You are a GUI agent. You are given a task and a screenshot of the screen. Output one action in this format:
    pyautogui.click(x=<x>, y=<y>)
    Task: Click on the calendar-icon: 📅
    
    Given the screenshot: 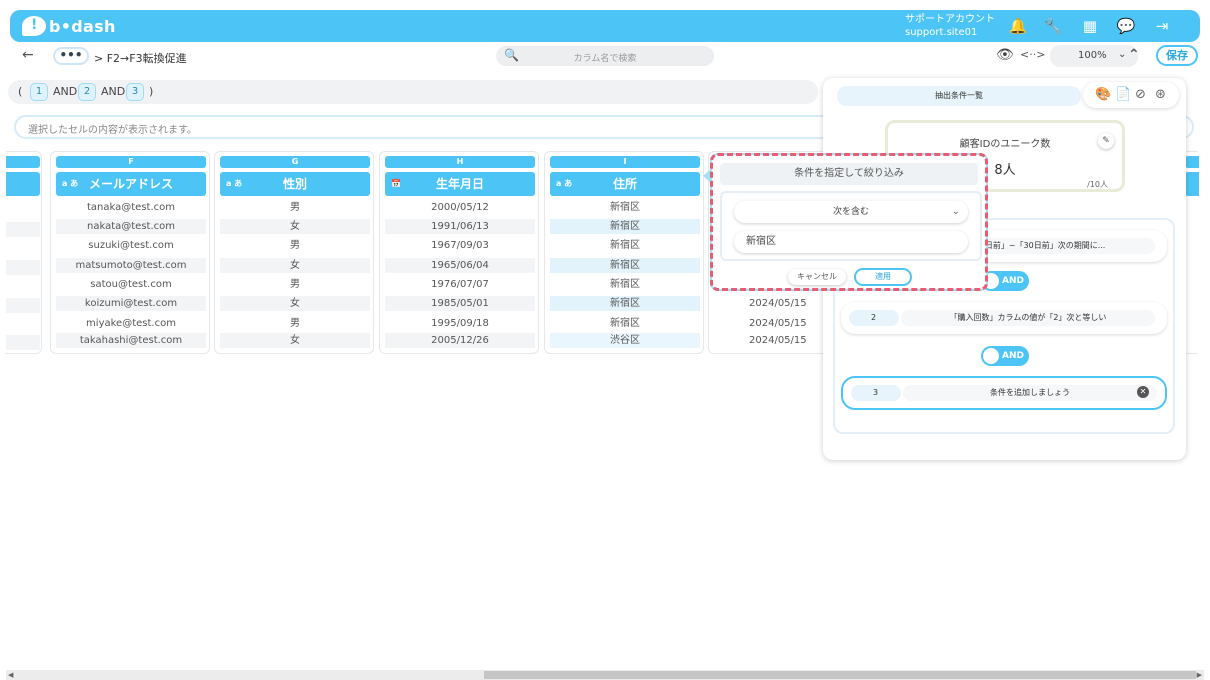 What is the action you would take?
    pyautogui.click(x=396, y=183)
    